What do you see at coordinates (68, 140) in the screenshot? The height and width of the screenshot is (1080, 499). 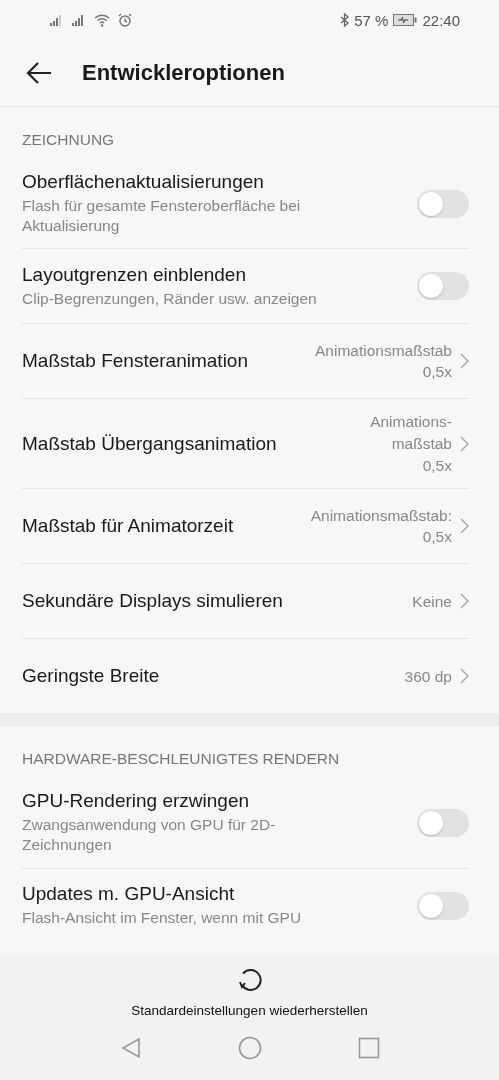 I see `section-header: ZEICHNUNG` at bounding box center [68, 140].